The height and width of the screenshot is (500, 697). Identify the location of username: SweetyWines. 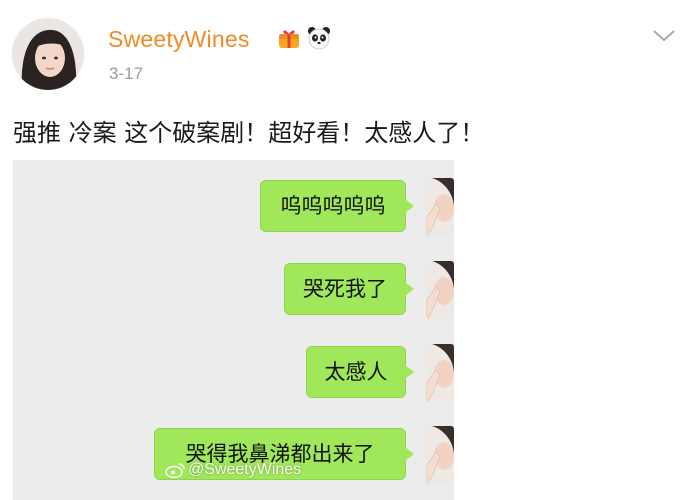
(179, 39).